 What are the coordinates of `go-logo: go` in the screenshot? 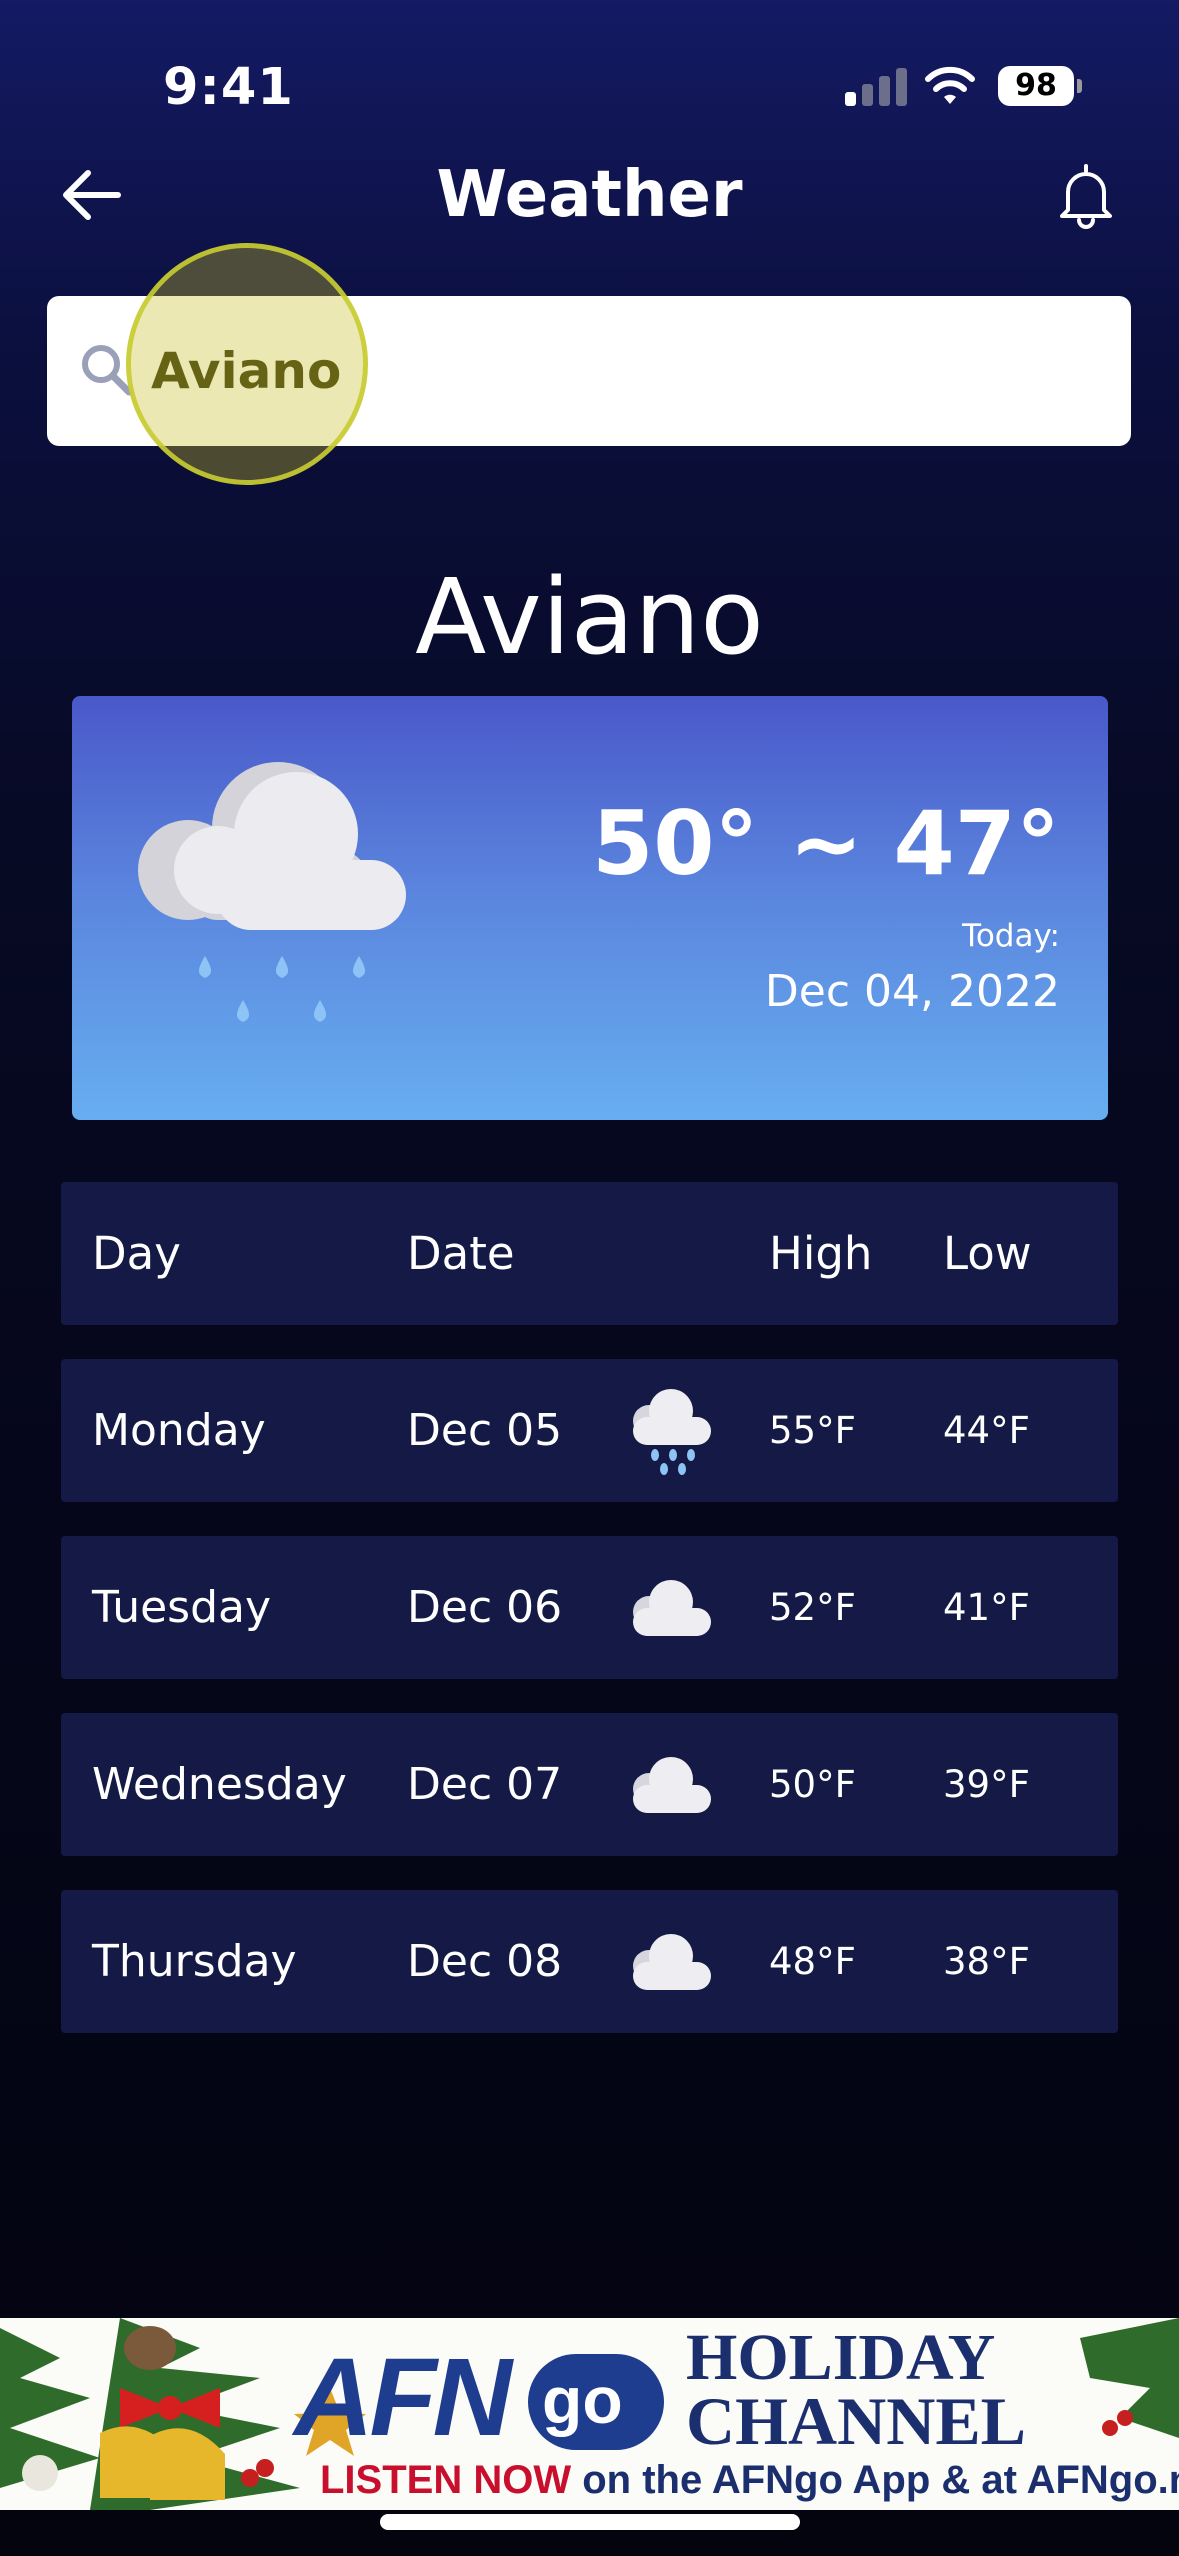 It's located at (596, 2402).